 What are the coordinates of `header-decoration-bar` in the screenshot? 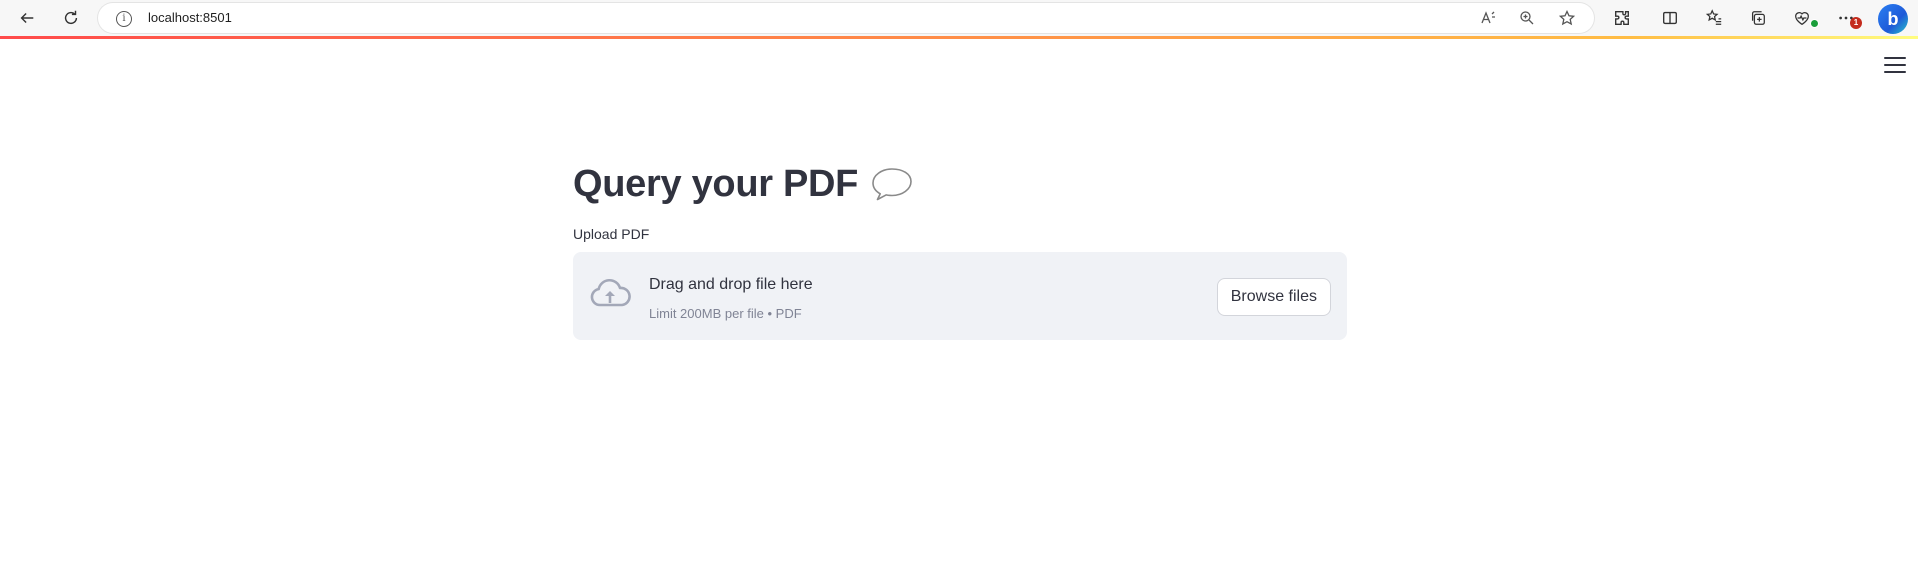 It's located at (959, 37).